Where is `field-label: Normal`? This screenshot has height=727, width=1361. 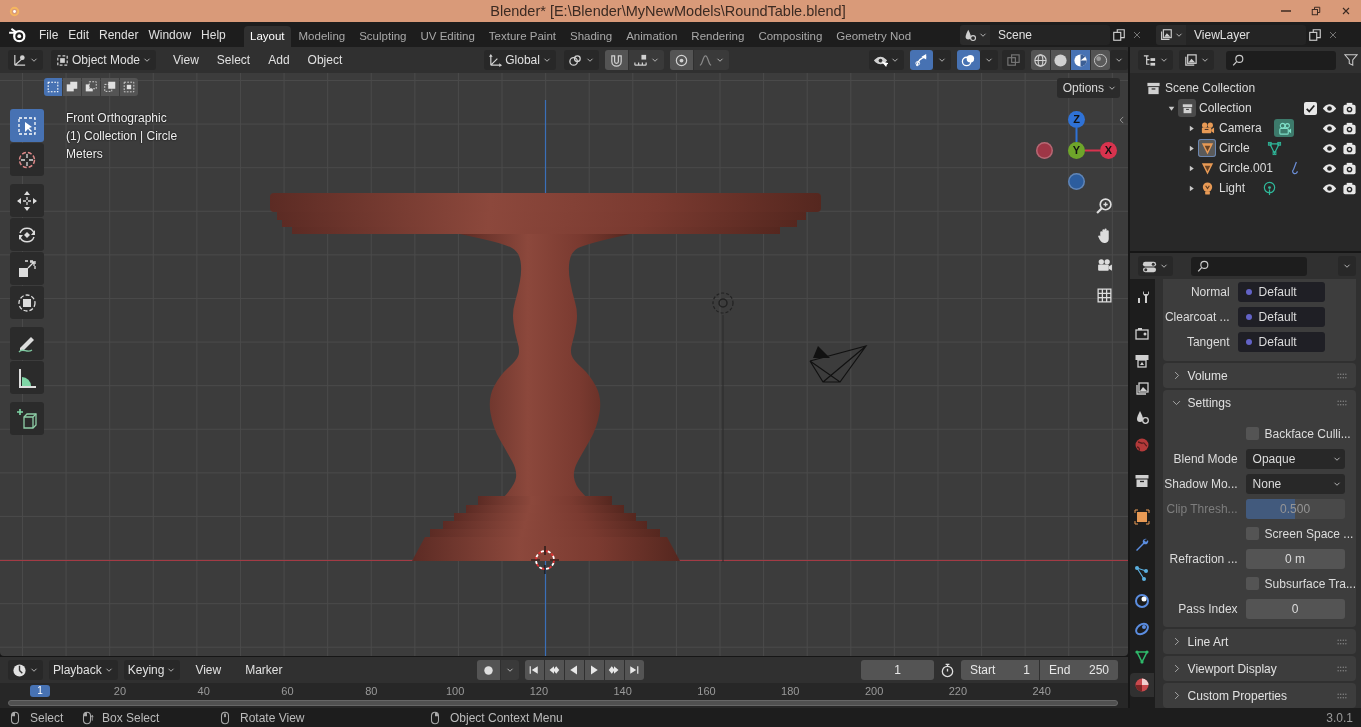 field-label: Normal is located at coordinates (1210, 291).